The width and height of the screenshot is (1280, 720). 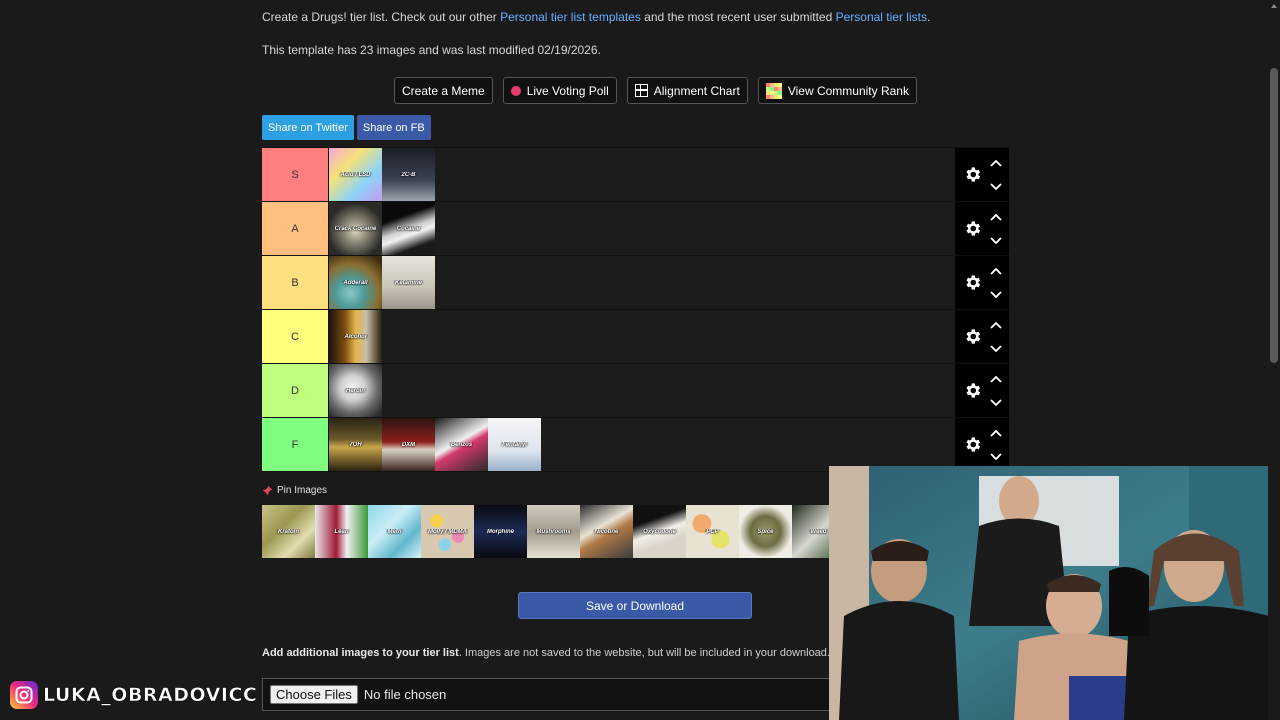 I want to click on tier-item-image: Fentanyl, so click(x=514, y=444).